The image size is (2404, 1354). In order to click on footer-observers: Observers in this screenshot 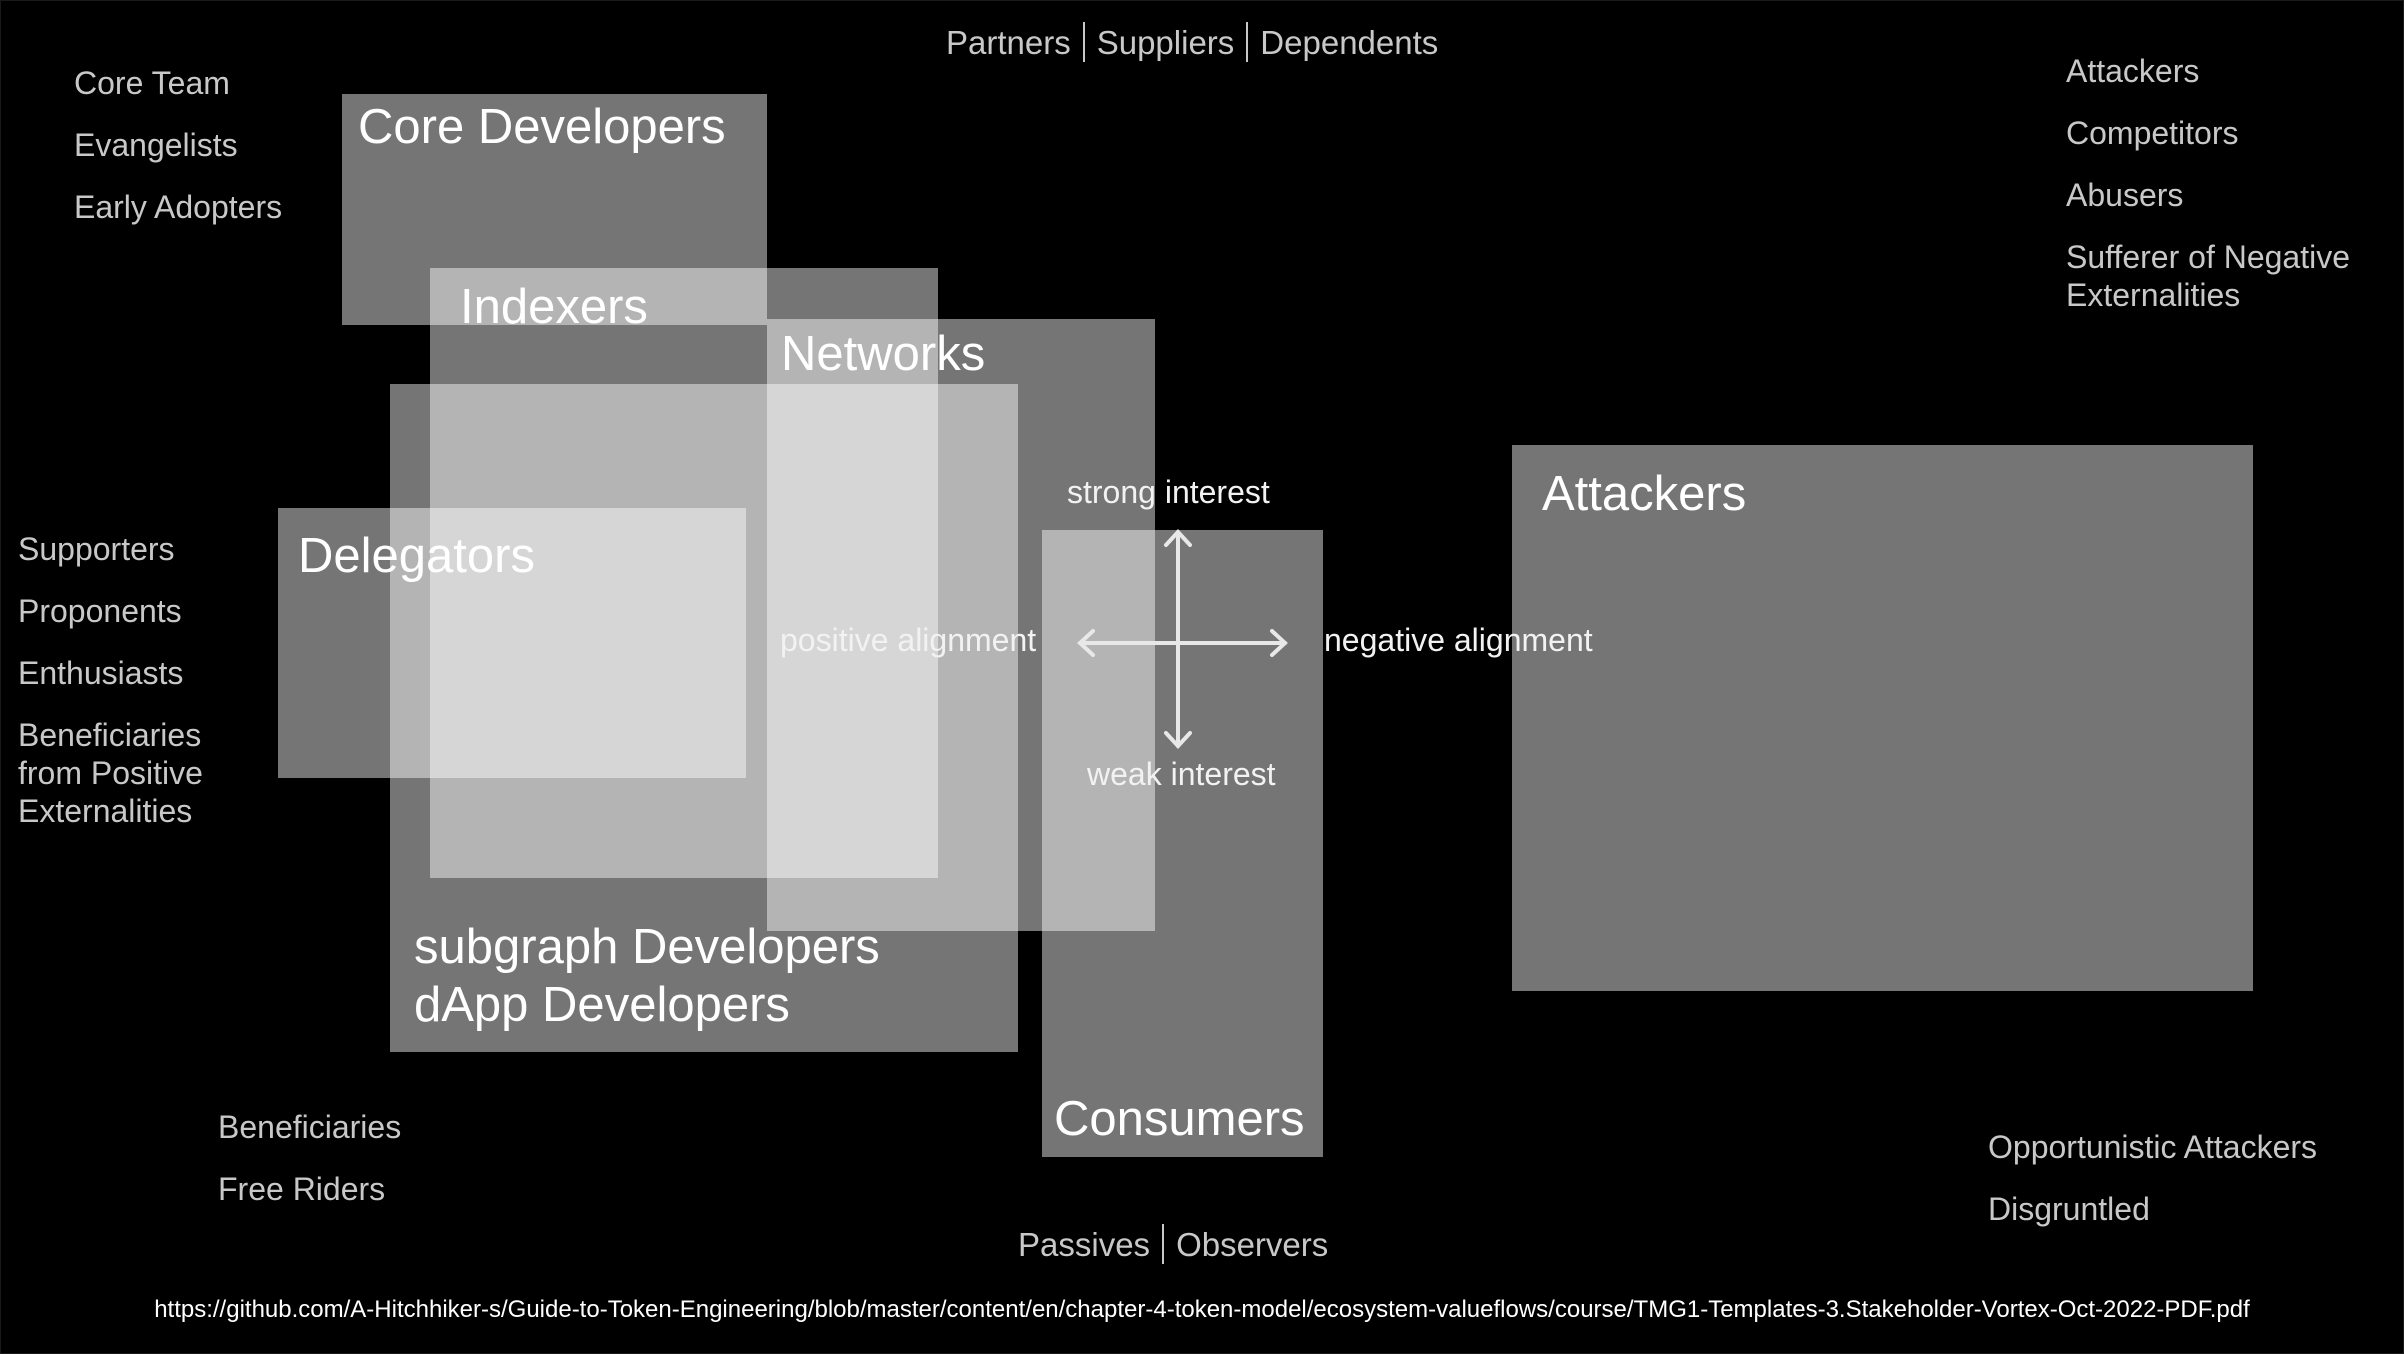, I will do `click(1252, 1244)`.